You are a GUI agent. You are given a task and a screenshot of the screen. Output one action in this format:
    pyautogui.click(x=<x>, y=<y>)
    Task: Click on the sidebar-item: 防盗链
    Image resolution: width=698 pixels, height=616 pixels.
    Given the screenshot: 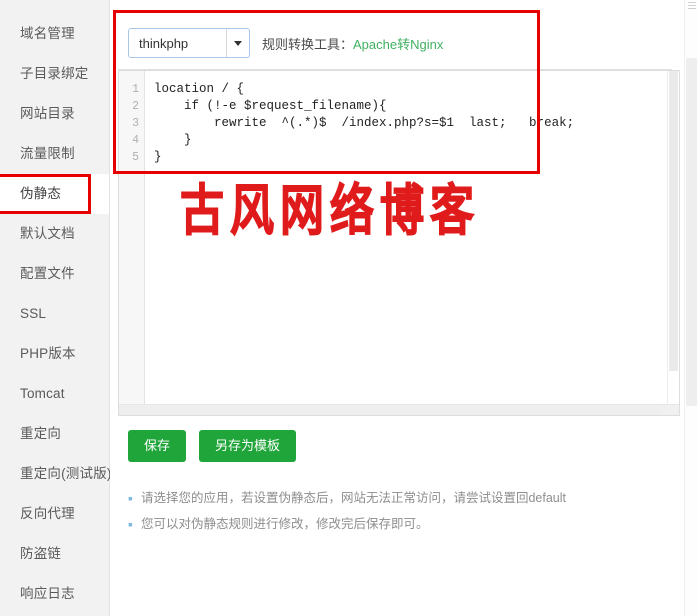 What is the action you would take?
    pyautogui.click(x=54, y=554)
    